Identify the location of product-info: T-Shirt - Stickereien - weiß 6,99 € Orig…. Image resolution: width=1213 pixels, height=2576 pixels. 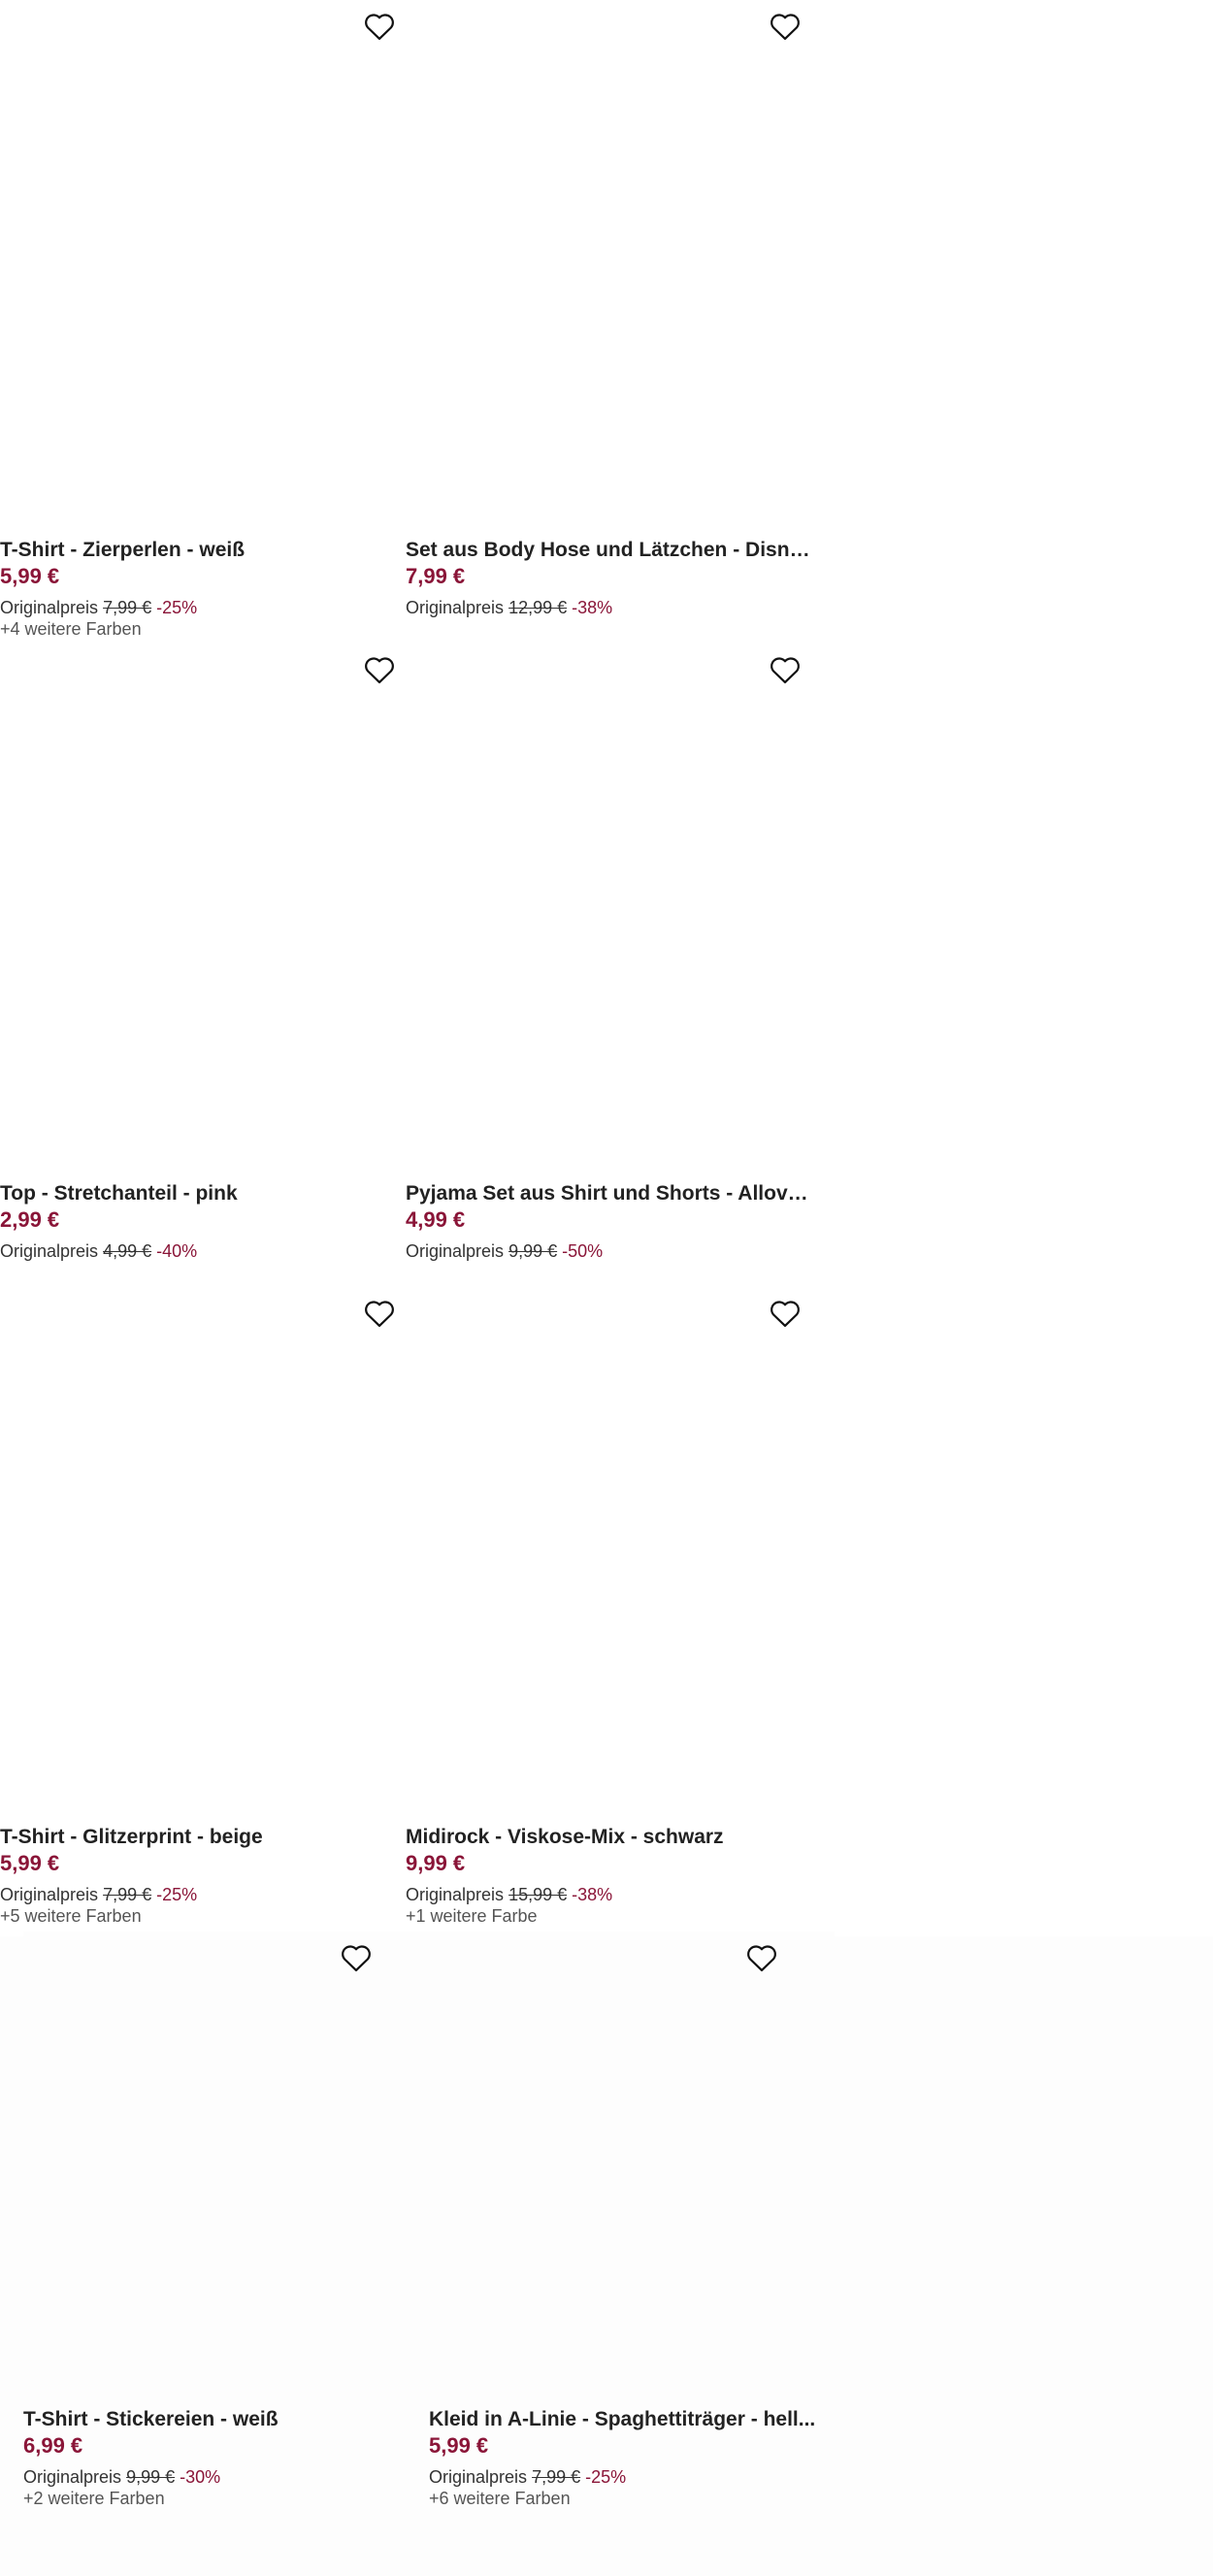
(226, 2458).